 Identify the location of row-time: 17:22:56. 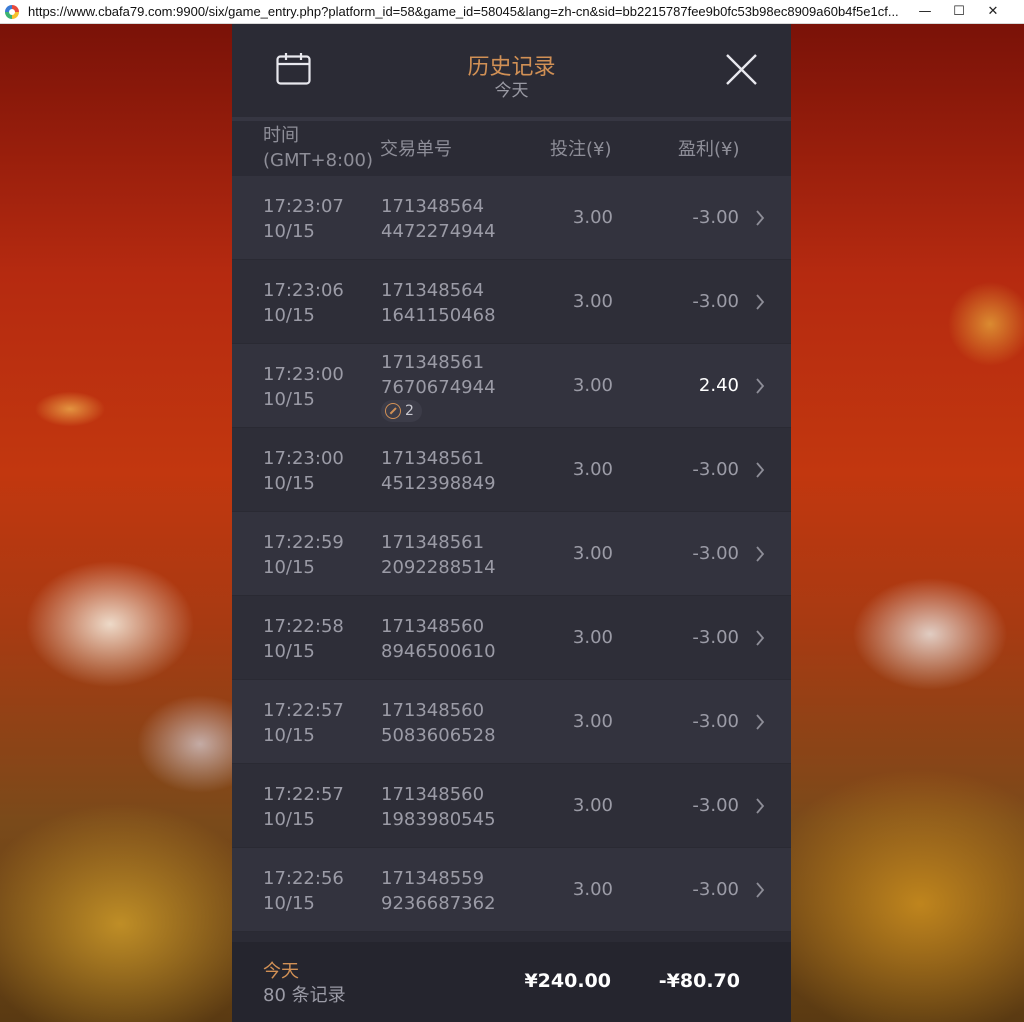
(303, 878).